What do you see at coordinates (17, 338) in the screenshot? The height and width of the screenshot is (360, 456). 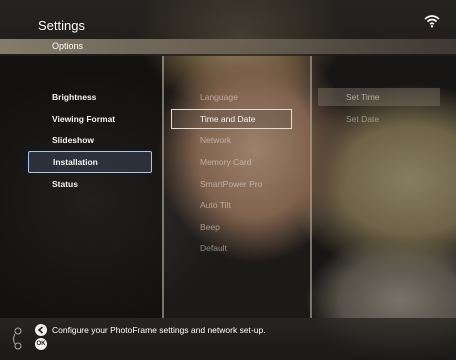 I see `nav-ring-icon` at bounding box center [17, 338].